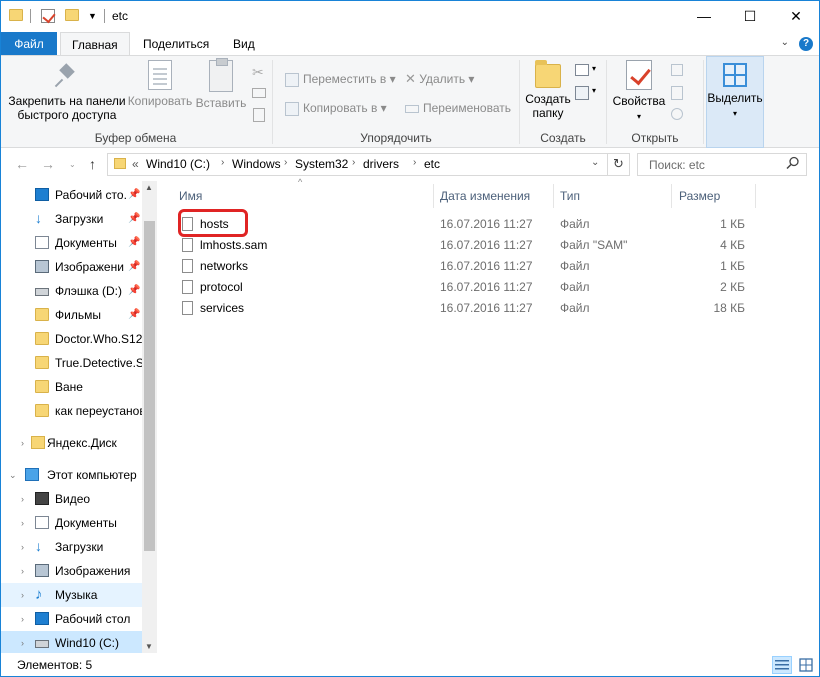 This screenshot has height=677, width=820. Describe the element at coordinates (467, 224) in the screenshot. I see `file-row-hosts: hosts 16.07.2016 11:27 Файл 1 КБ` at that location.